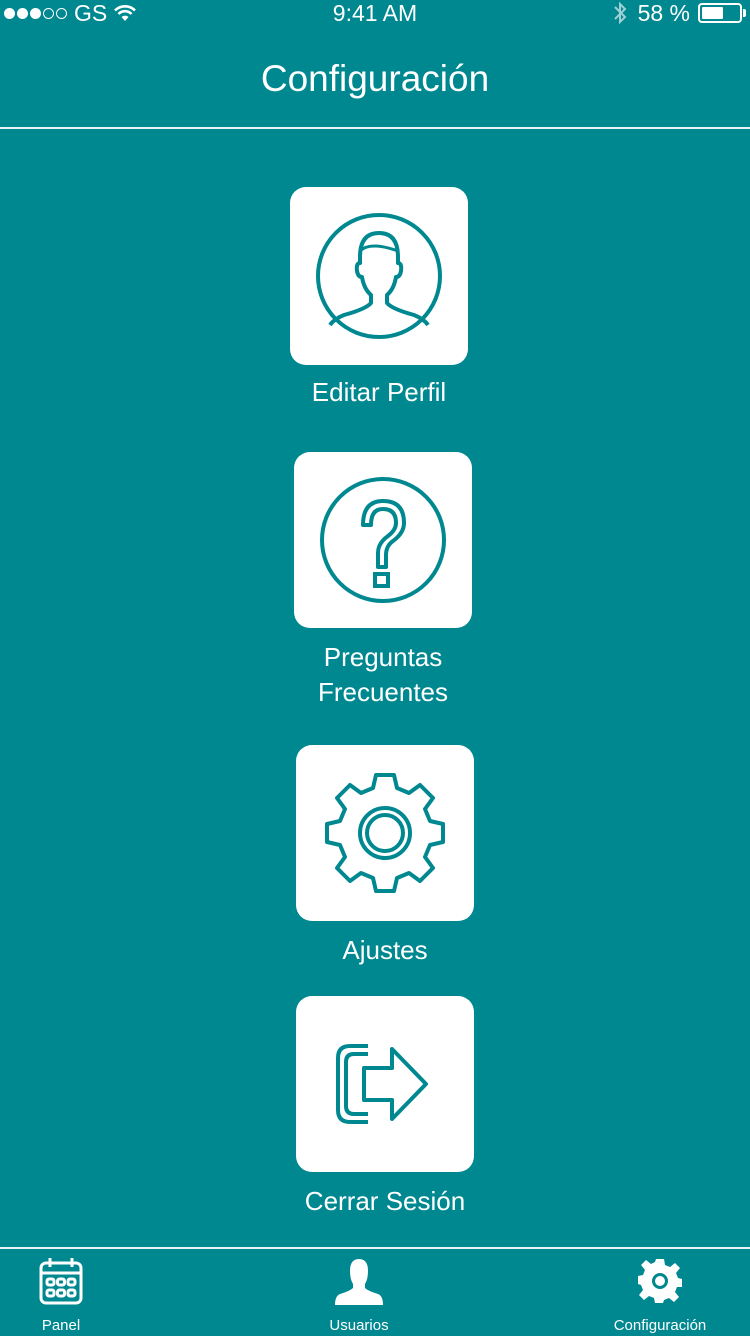 Image resolution: width=750 pixels, height=1336 pixels. I want to click on battery-icon, so click(720, 13).